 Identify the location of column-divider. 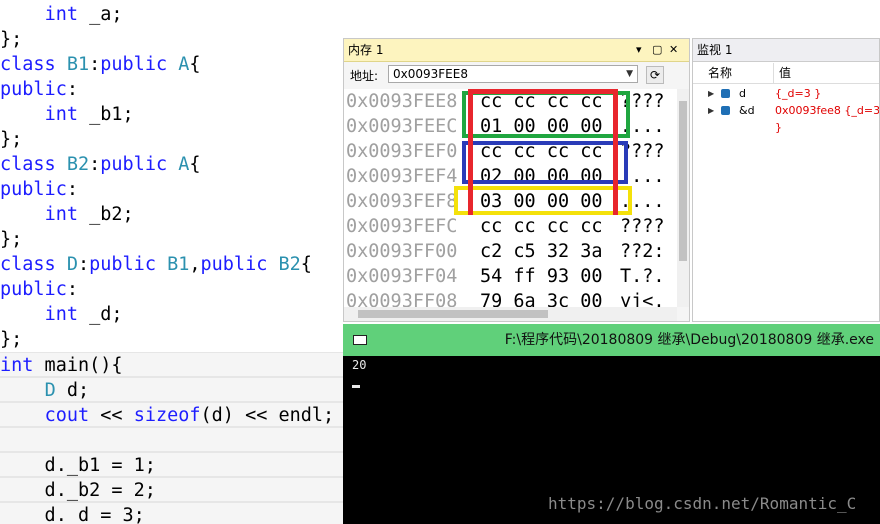
(773, 73).